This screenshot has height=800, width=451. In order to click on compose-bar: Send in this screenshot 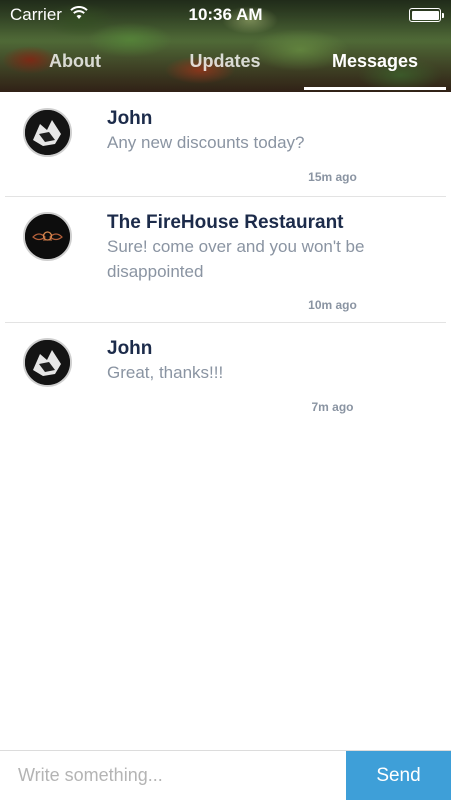, I will do `click(225, 775)`.